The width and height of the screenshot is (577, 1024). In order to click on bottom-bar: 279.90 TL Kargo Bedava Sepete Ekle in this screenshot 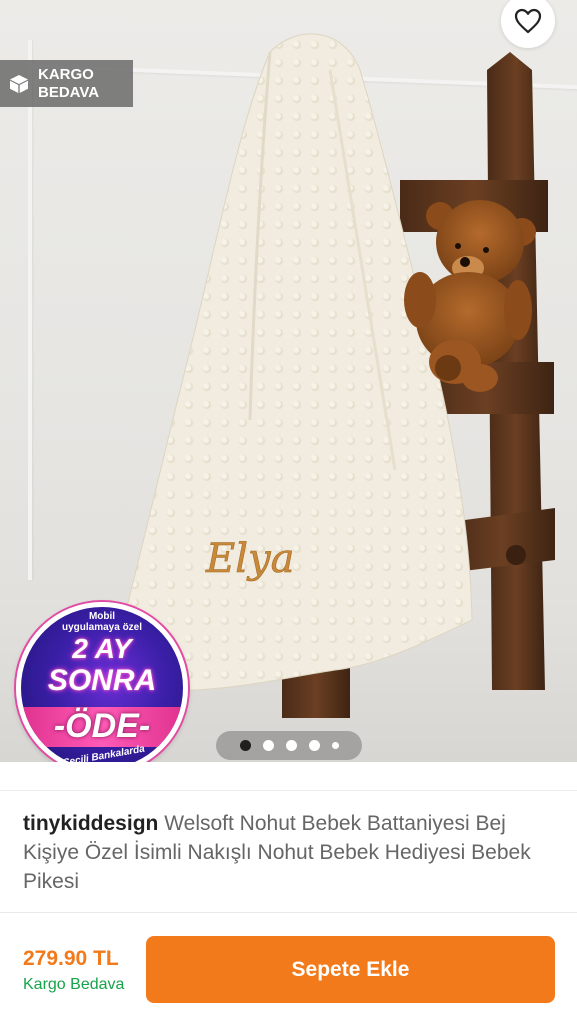, I will do `click(288, 968)`.